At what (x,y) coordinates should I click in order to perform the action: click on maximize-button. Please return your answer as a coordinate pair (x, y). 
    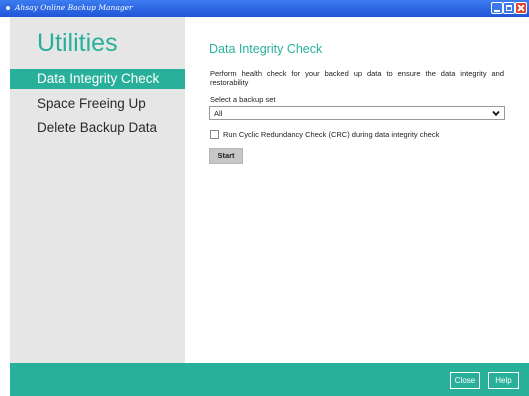
    Looking at the image, I should click on (509, 8).